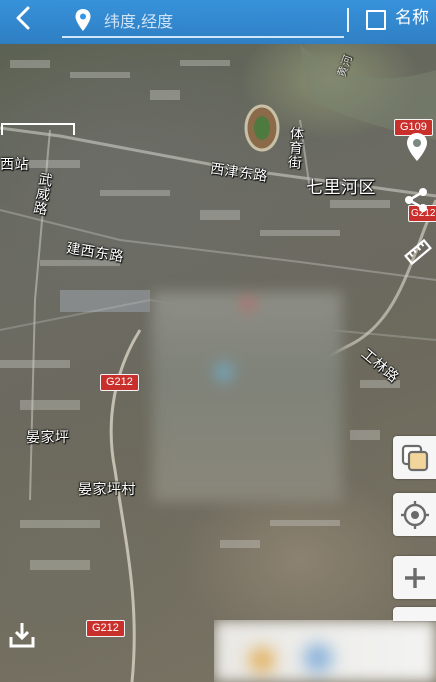 The width and height of the screenshot is (436, 682). I want to click on locate-button, so click(414, 514).